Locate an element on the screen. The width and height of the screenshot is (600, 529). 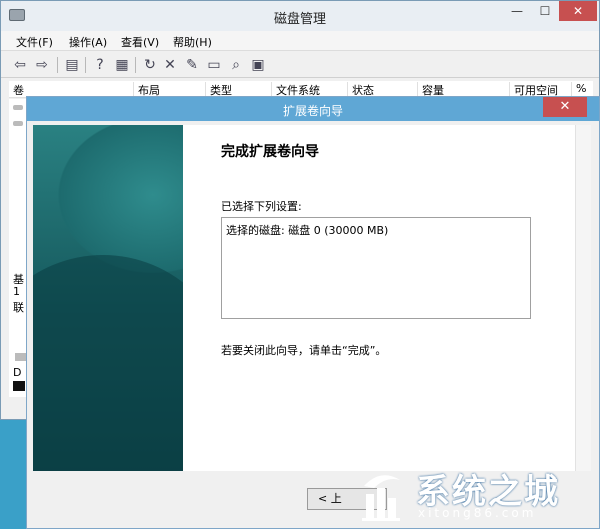
maximize-button: ☐ is located at coordinates (545, 11).